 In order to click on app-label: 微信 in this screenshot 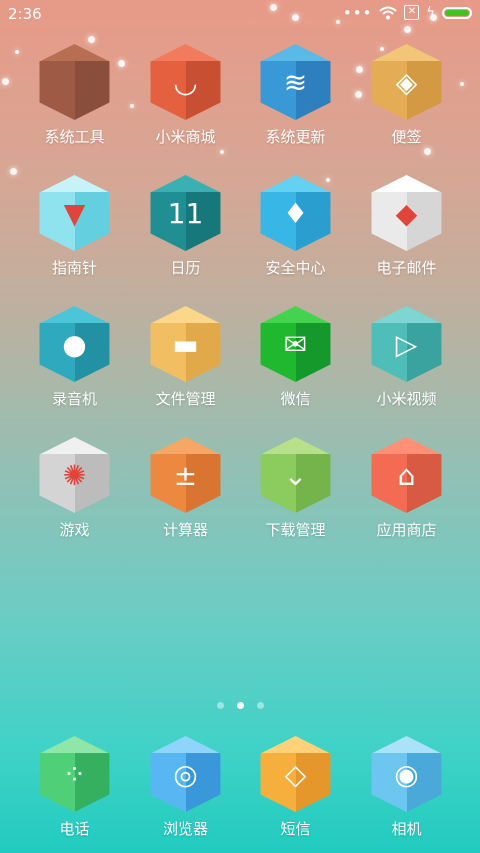, I will do `click(295, 399)`.